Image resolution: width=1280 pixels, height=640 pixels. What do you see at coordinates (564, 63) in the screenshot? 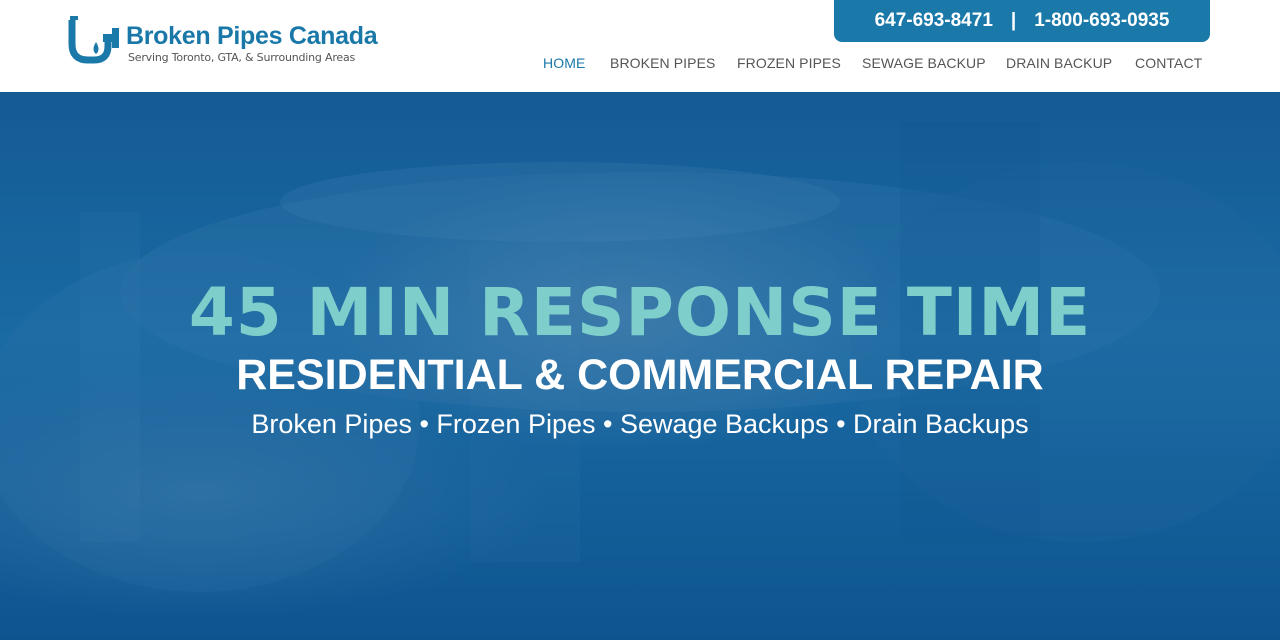
I see `nav-item-home: HOME` at bounding box center [564, 63].